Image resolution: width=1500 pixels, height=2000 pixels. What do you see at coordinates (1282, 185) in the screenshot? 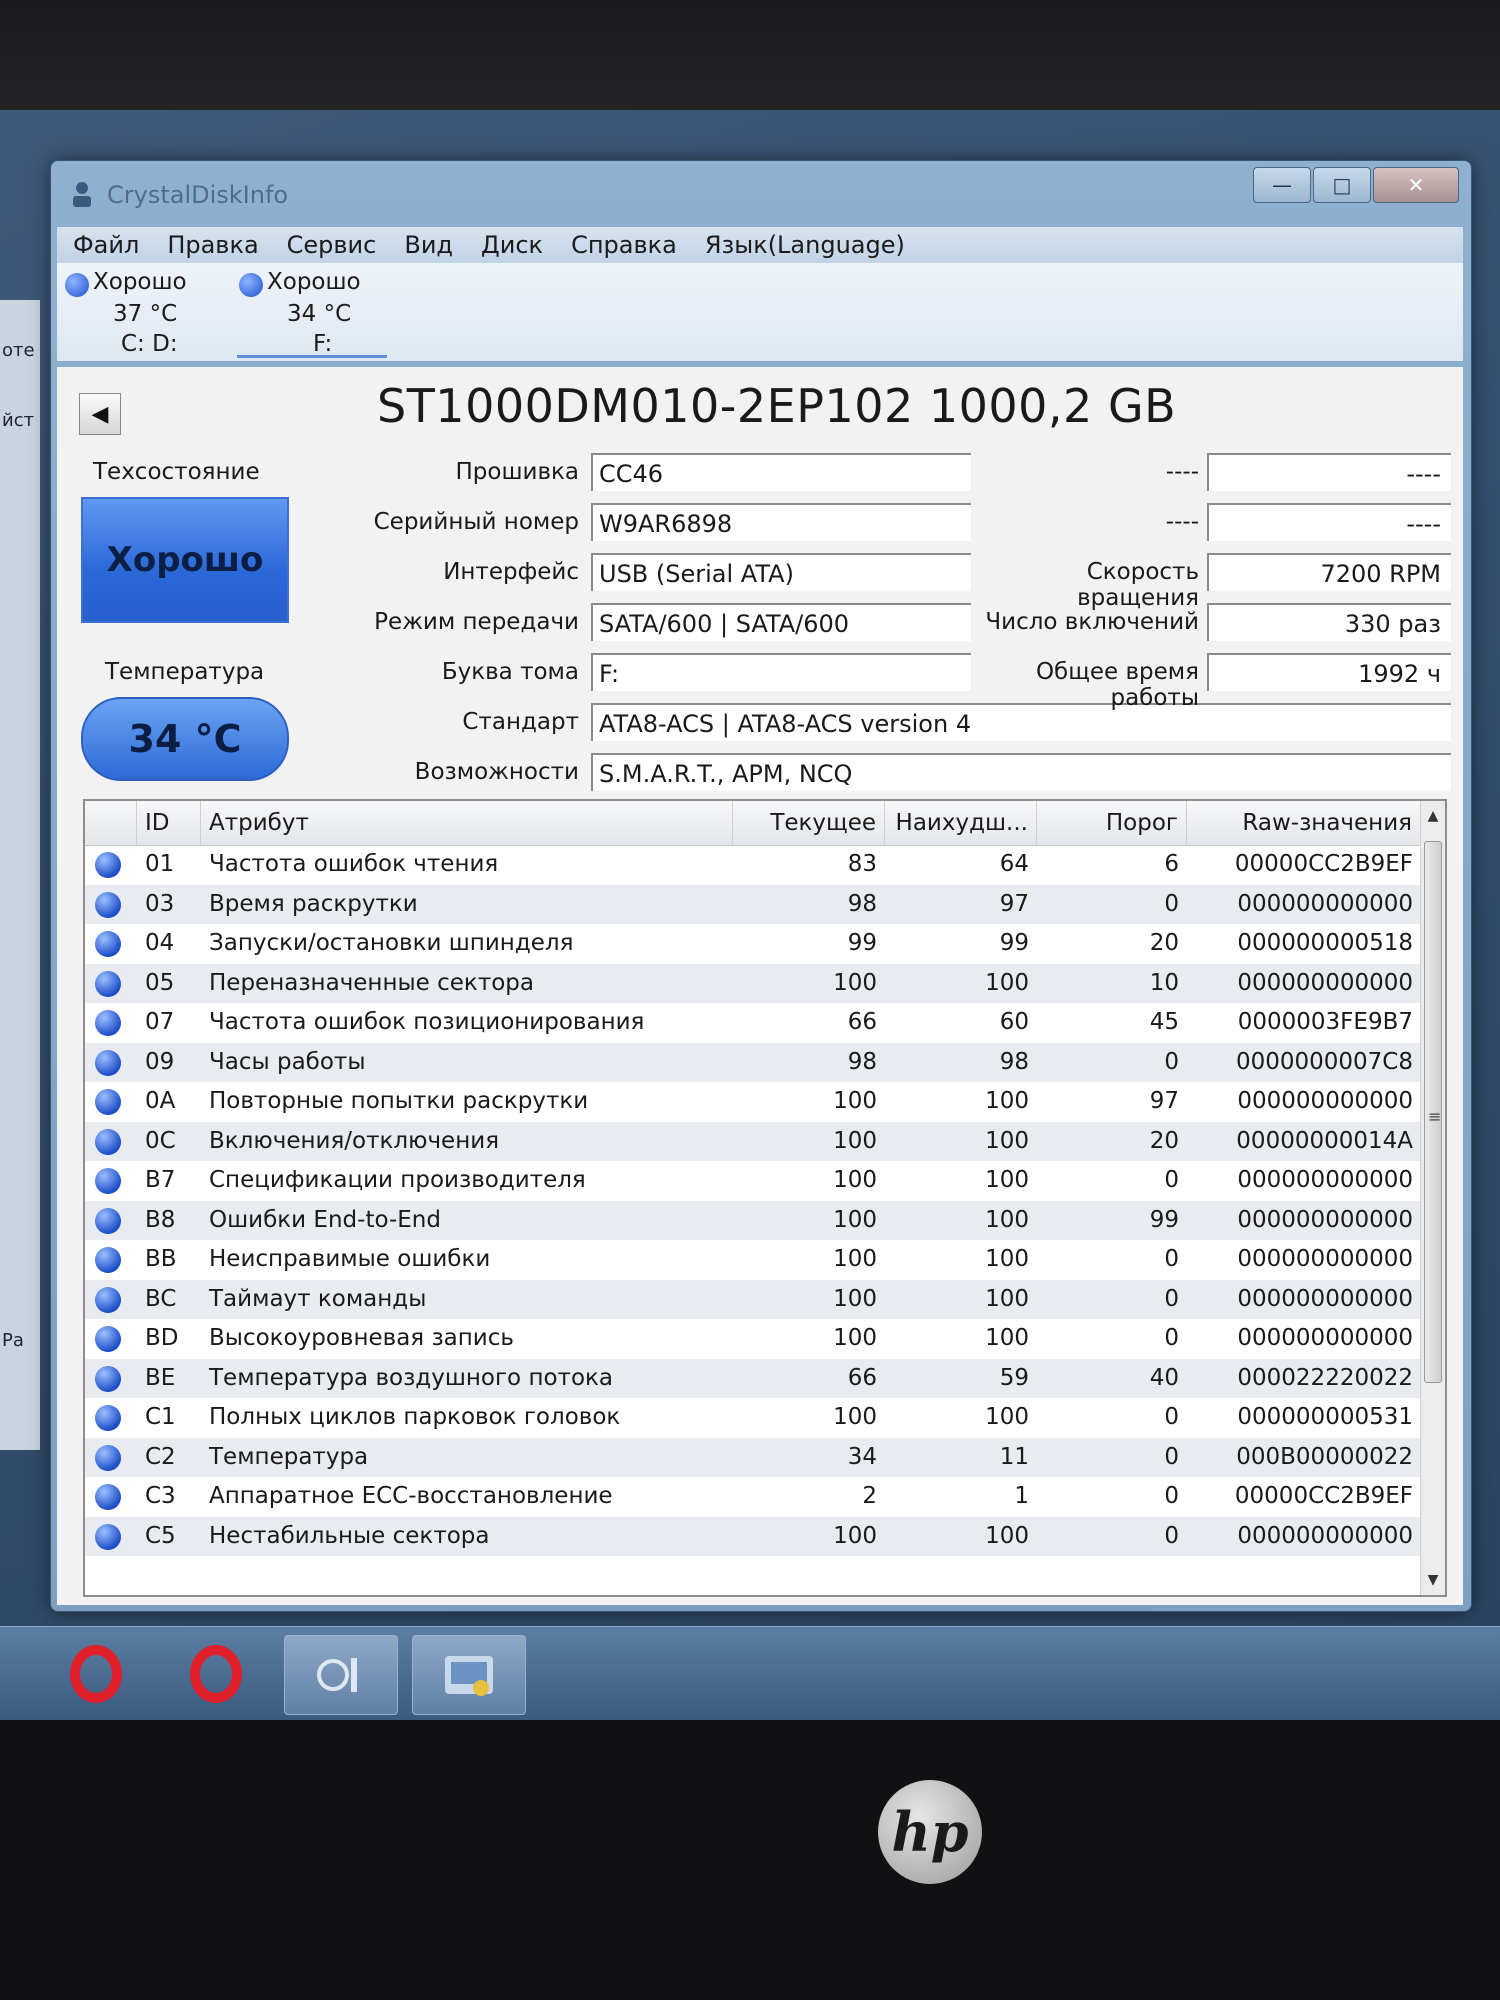
I see `minimize-button: —` at bounding box center [1282, 185].